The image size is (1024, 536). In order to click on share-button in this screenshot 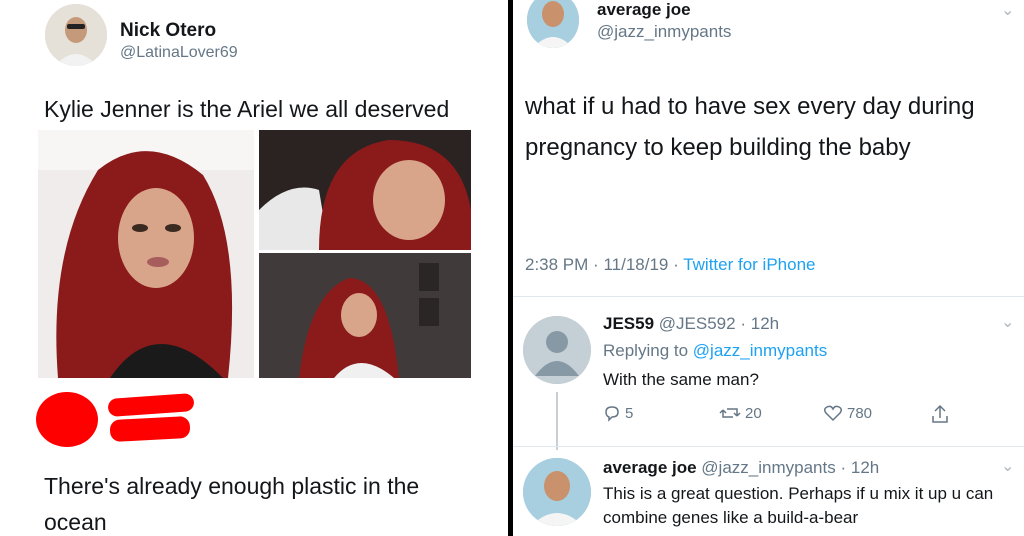, I will do `click(940, 414)`.